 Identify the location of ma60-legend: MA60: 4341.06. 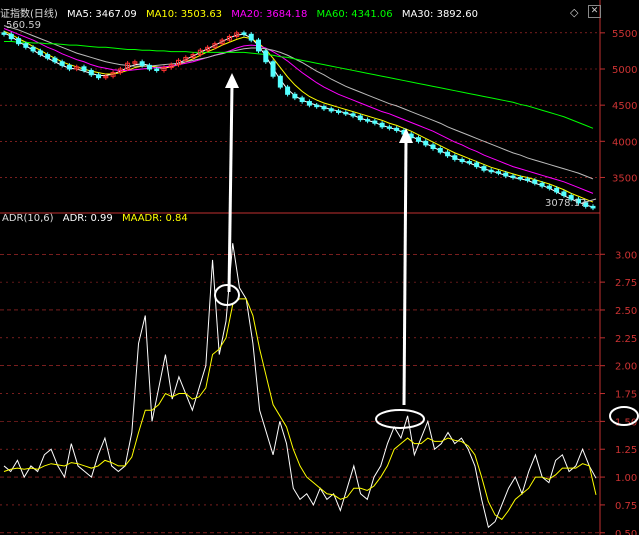
(355, 14).